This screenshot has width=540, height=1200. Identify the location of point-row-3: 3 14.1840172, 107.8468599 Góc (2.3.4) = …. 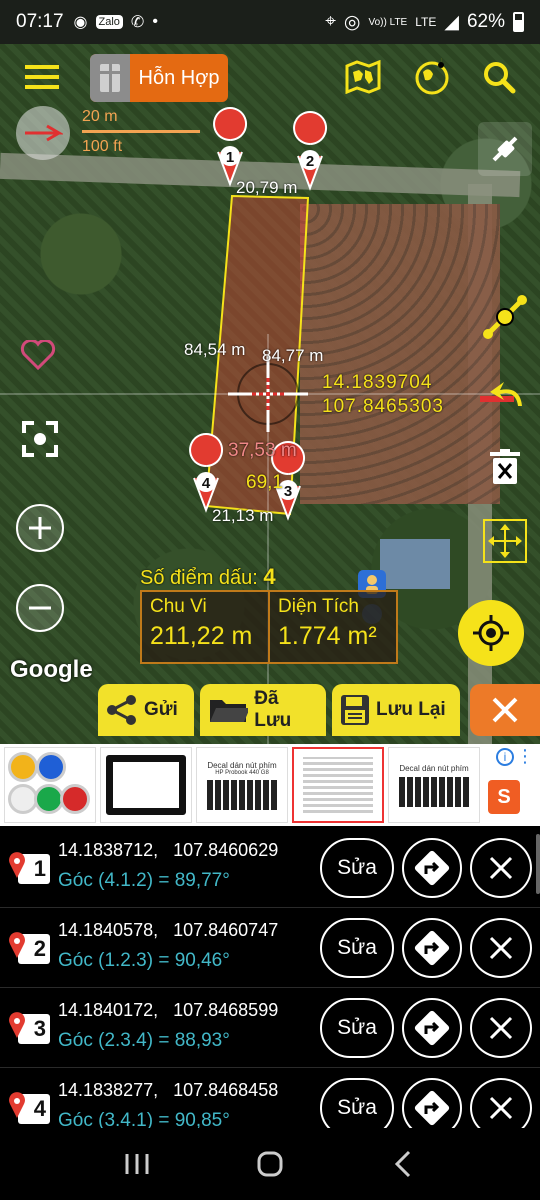
(270, 1028).